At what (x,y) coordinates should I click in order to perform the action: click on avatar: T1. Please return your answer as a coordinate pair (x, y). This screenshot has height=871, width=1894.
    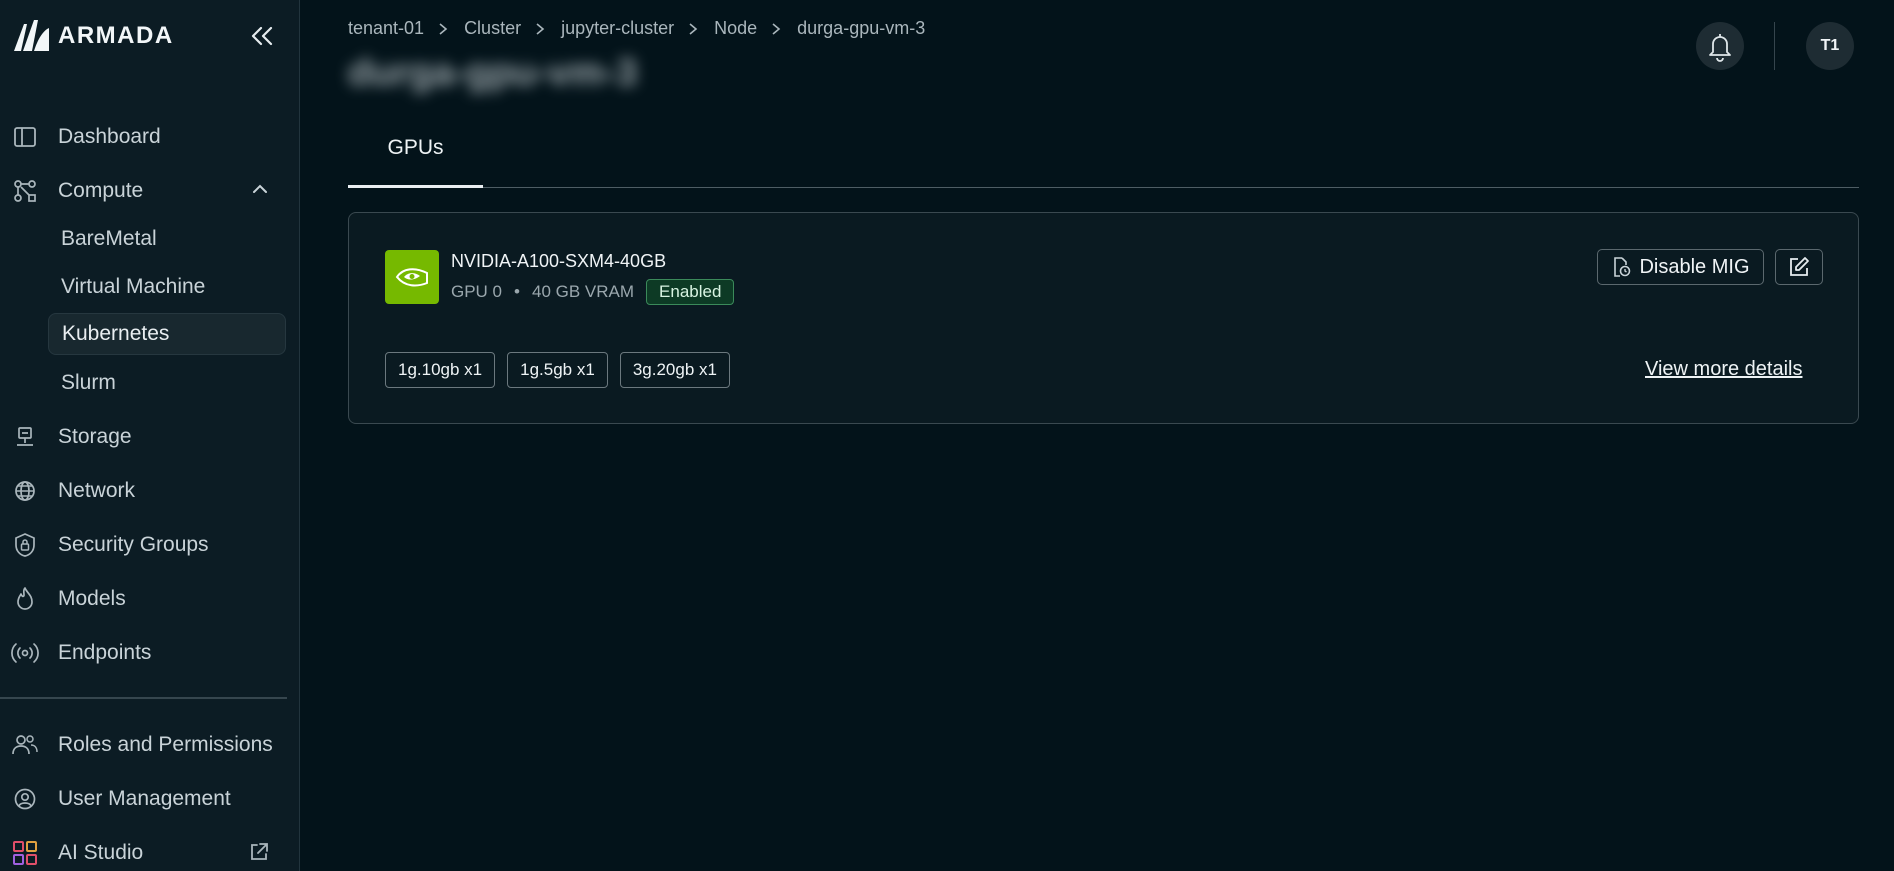
    Looking at the image, I should click on (1830, 46).